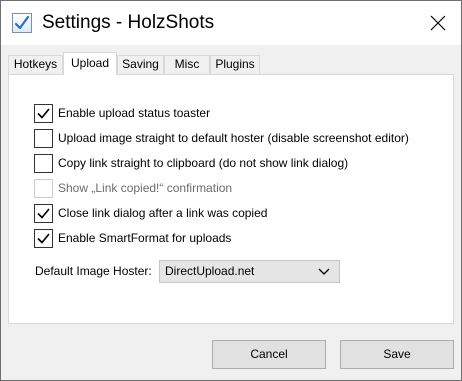  I want to click on tab-upload: Upload, so click(90, 63).